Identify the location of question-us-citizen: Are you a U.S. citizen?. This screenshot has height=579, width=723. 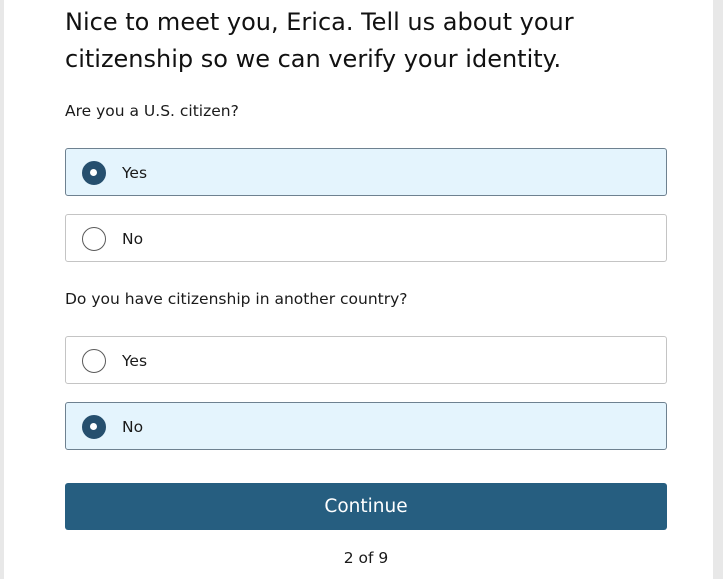
(152, 111).